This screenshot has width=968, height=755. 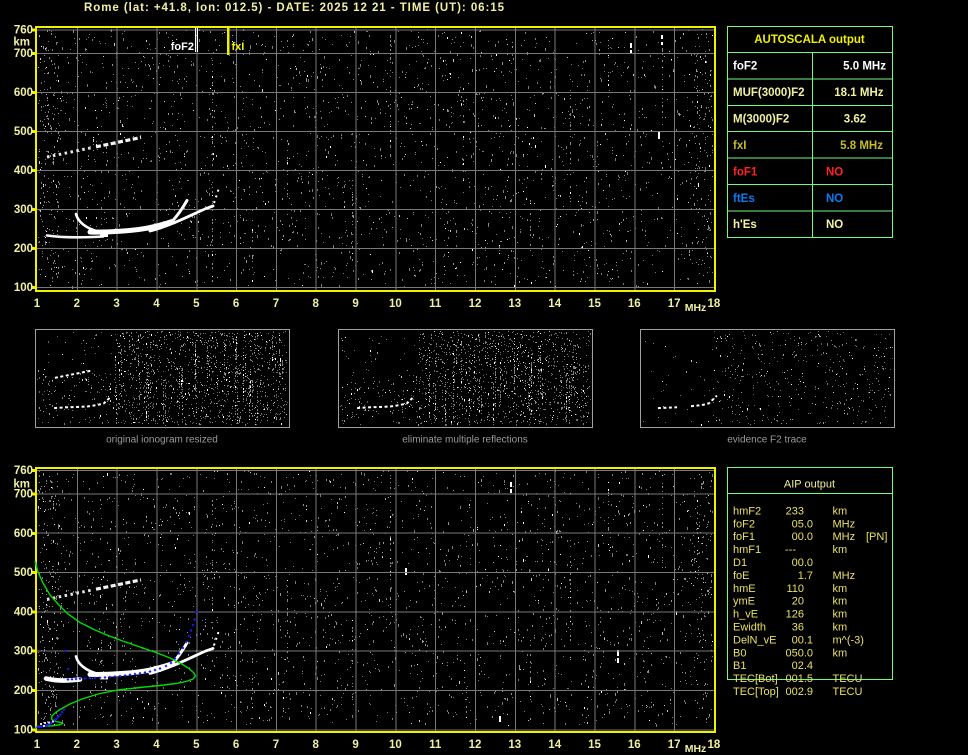 I want to click on svg-text: 02.4, so click(x=802, y=666).